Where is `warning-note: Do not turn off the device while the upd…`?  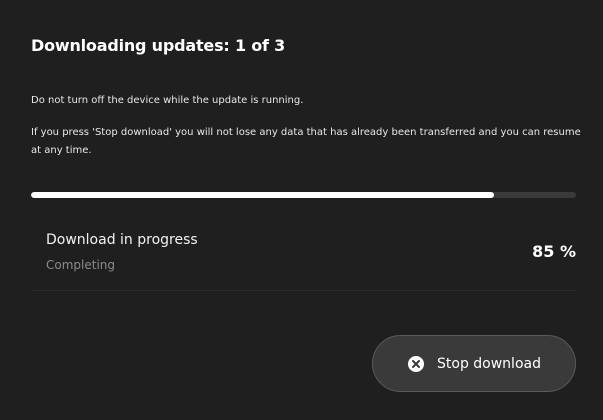
warning-note: Do not turn off the device while the upd… is located at coordinates (167, 100).